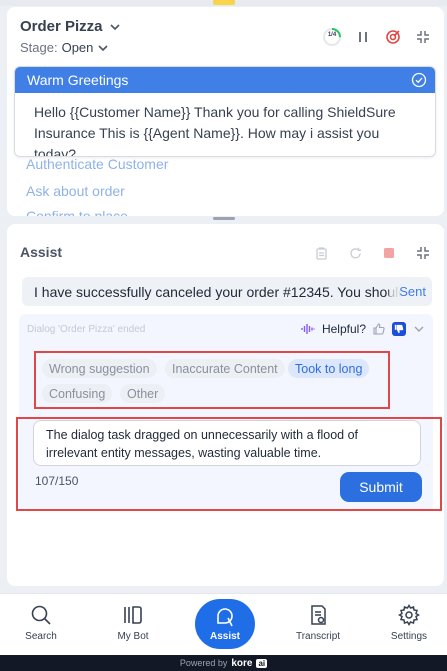 The image size is (447, 671). Describe the element at coordinates (409, 615) in the screenshot. I see `gear-icon` at that location.